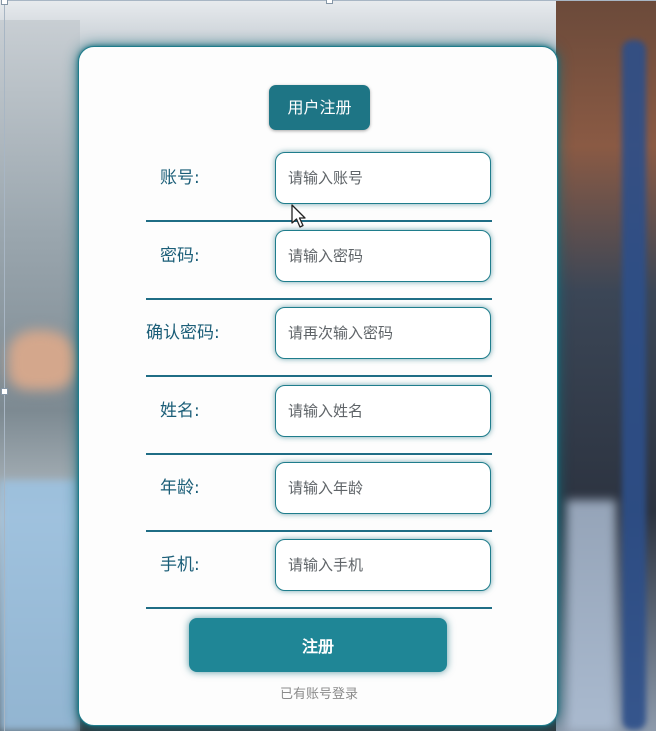 Image resolution: width=656 pixels, height=731 pixels. Describe the element at coordinates (4, 2) in the screenshot. I see `resize-handle-top-left` at that location.